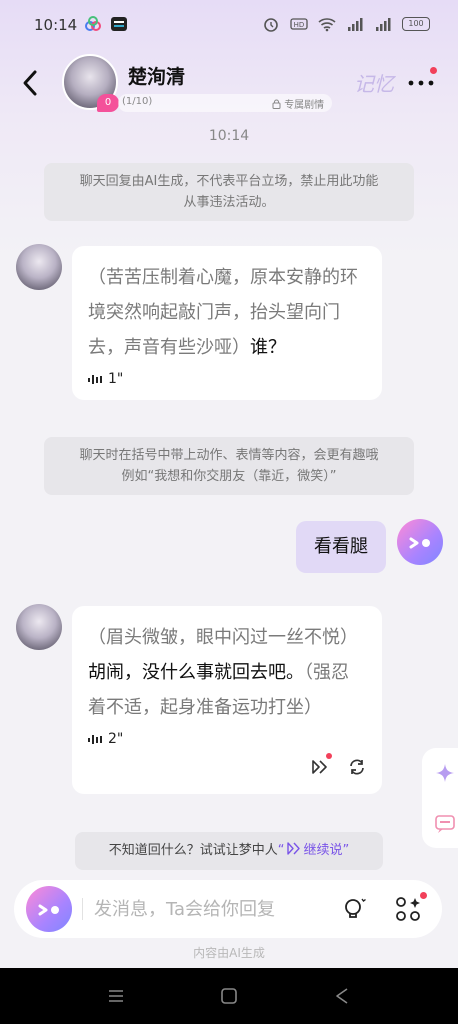 The height and width of the screenshot is (1024, 458). Describe the element at coordinates (137, 101) in the screenshot. I see `story-progress: (1/10)` at that location.